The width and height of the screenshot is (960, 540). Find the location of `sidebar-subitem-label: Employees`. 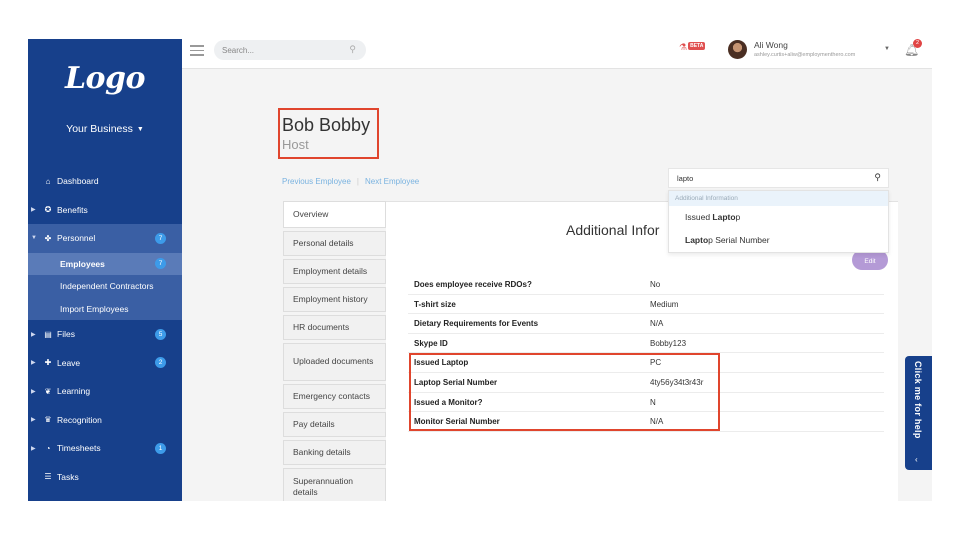

sidebar-subitem-label: Employees is located at coordinates (82, 263).